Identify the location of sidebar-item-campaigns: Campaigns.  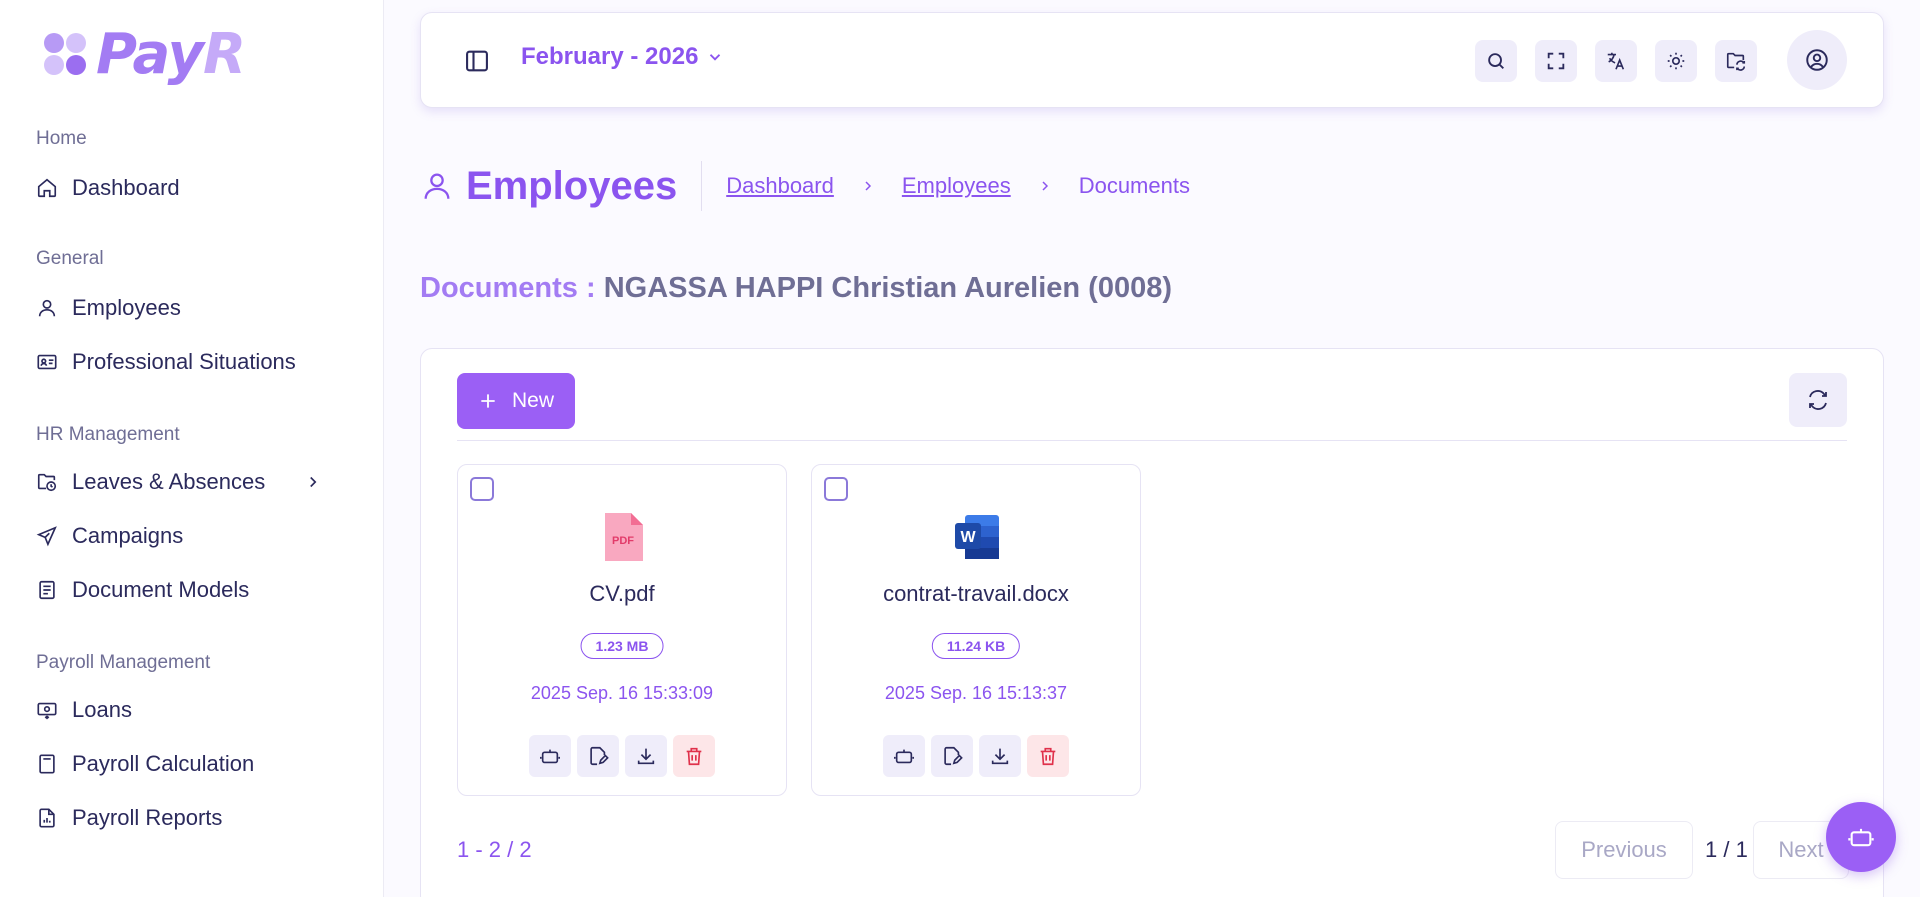
(186, 536).